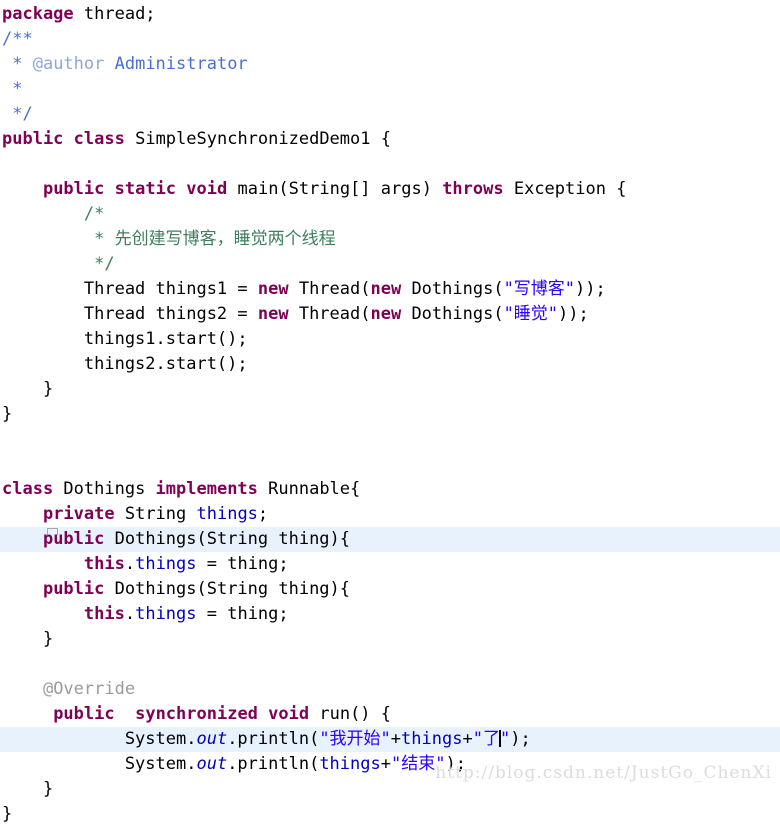  Describe the element at coordinates (38, 14) in the screenshot. I see `code-token-kw: package` at that location.